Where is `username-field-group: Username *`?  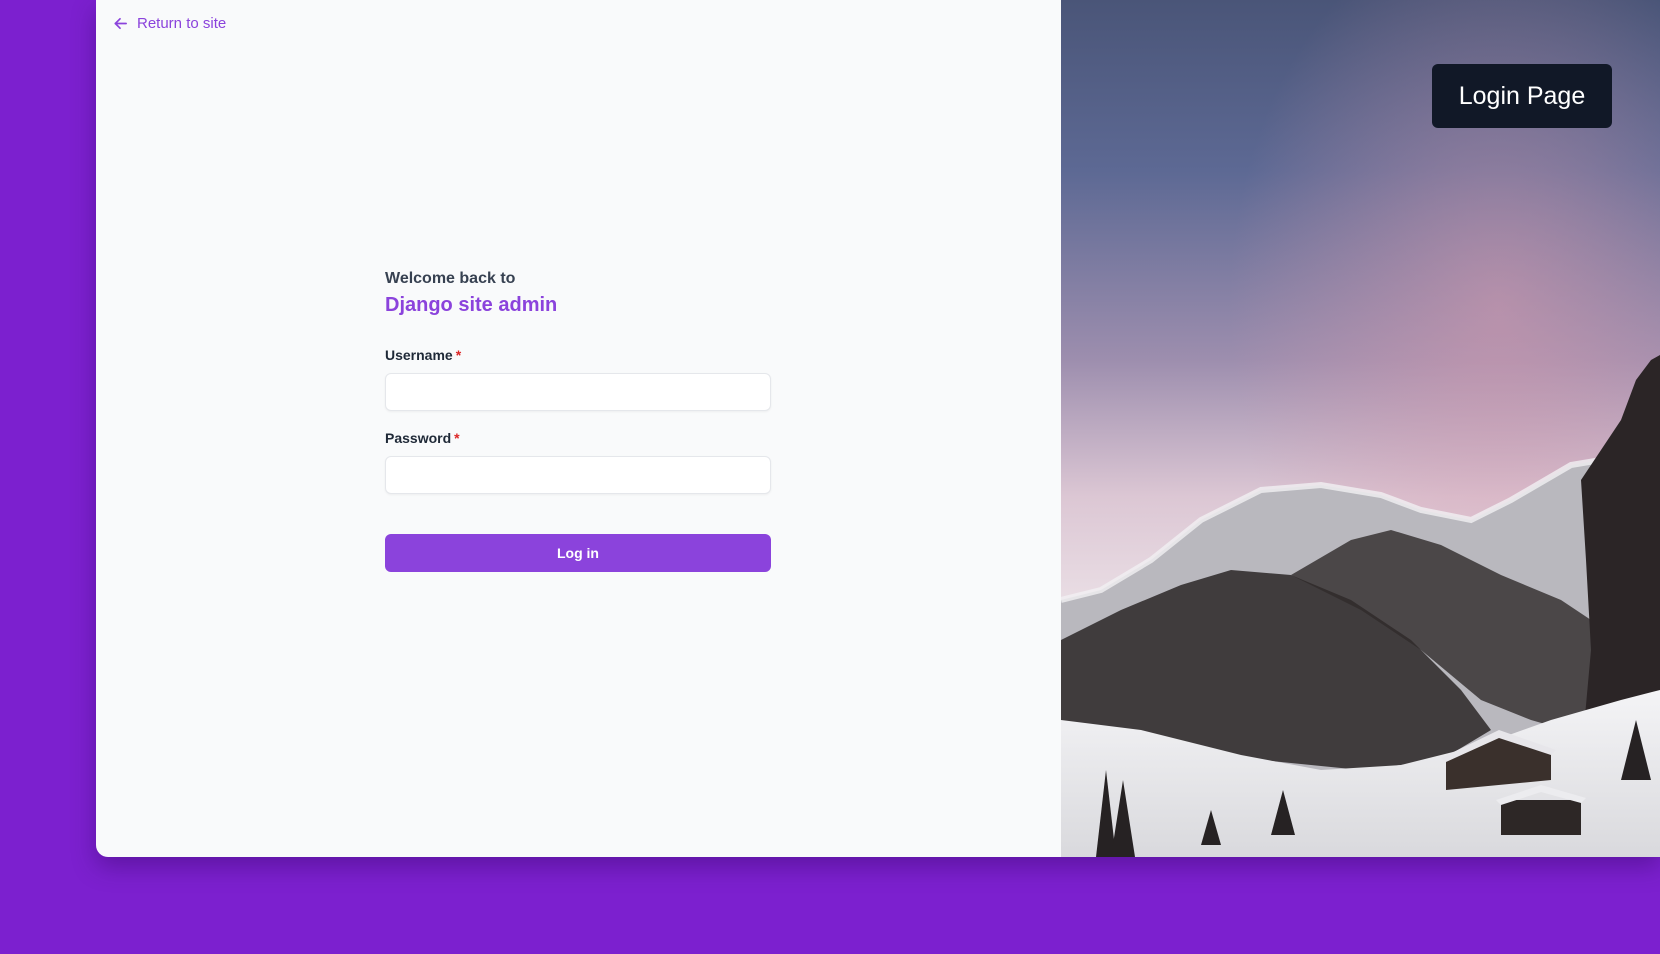 username-field-group: Username * is located at coordinates (578, 378).